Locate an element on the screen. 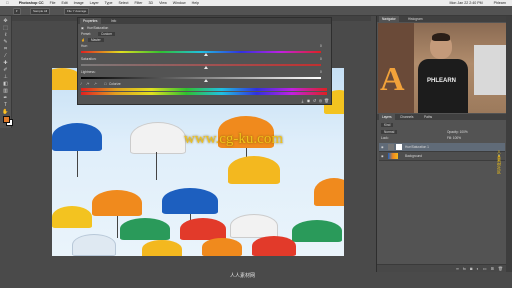  colorize-label: Colorize is located at coordinates (115, 84).